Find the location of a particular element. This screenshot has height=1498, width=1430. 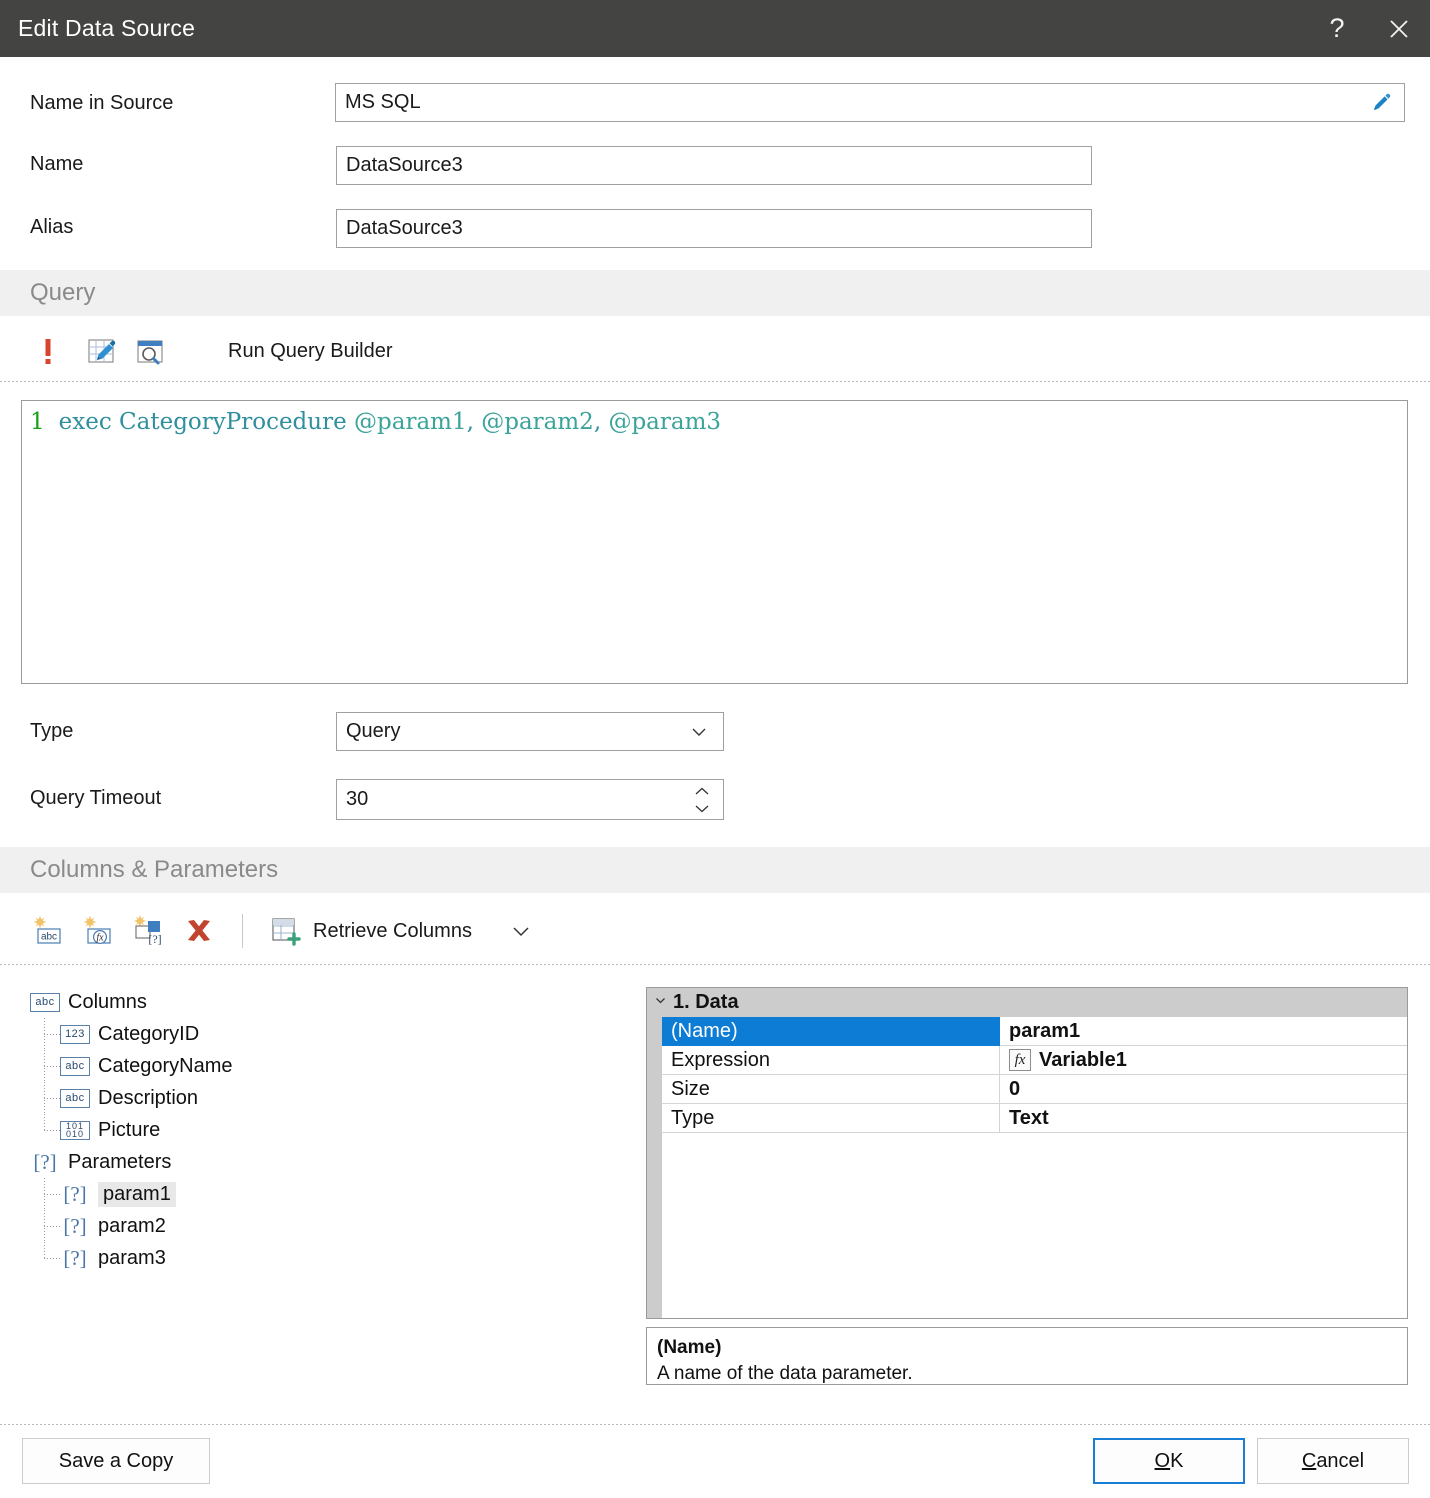

property-row-size: Size 0 is located at coordinates (1034, 1089).